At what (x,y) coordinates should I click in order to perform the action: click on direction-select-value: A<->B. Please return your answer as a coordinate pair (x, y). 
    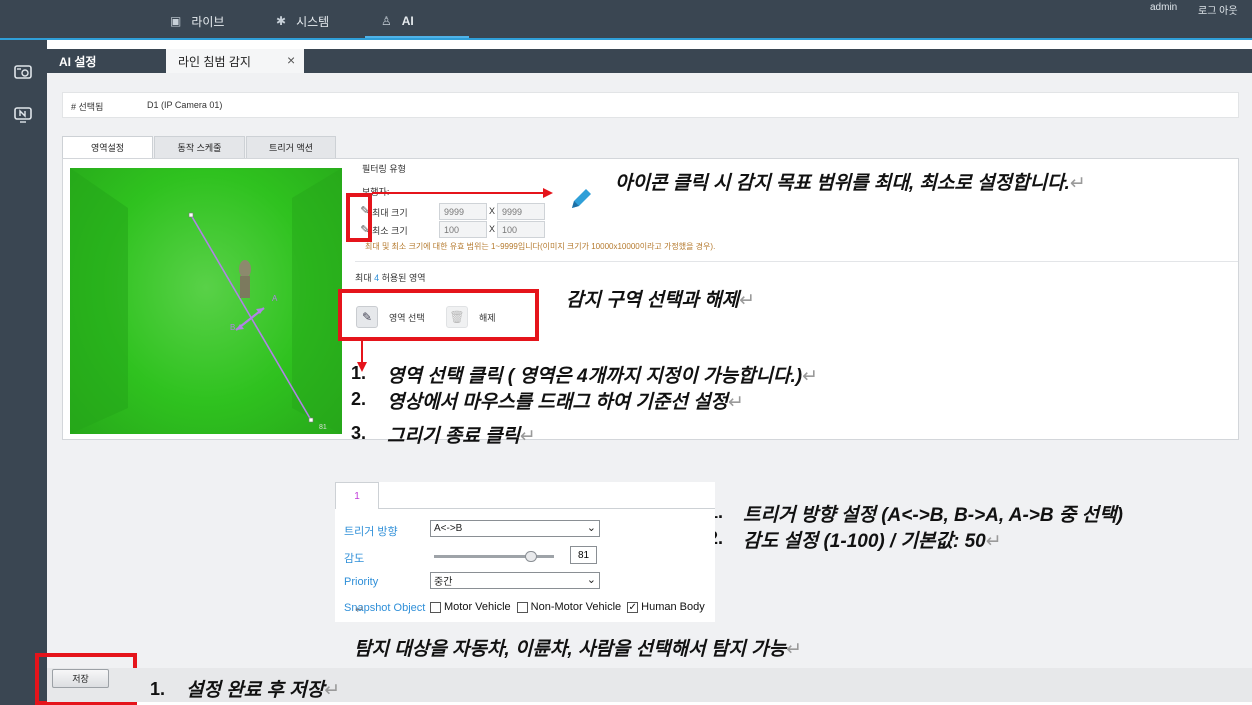
    Looking at the image, I should click on (448, 528).